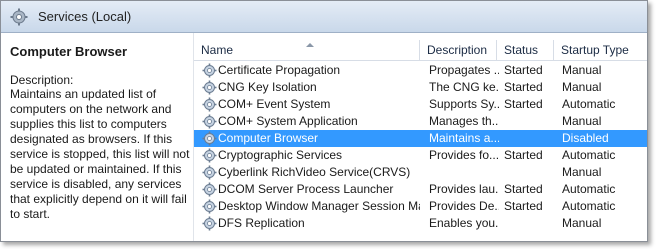  What do you see at coordinates (521, 50) in the screenshot?
I see `column-header-status-label: Status` at bounding box center [521, 50].